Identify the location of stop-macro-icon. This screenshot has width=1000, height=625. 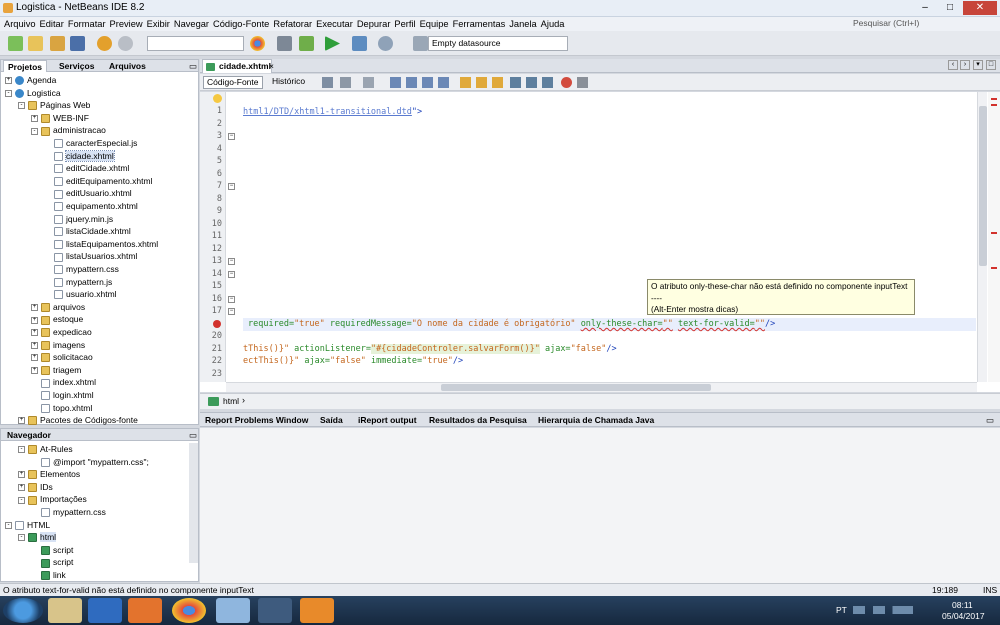
(582, 82).